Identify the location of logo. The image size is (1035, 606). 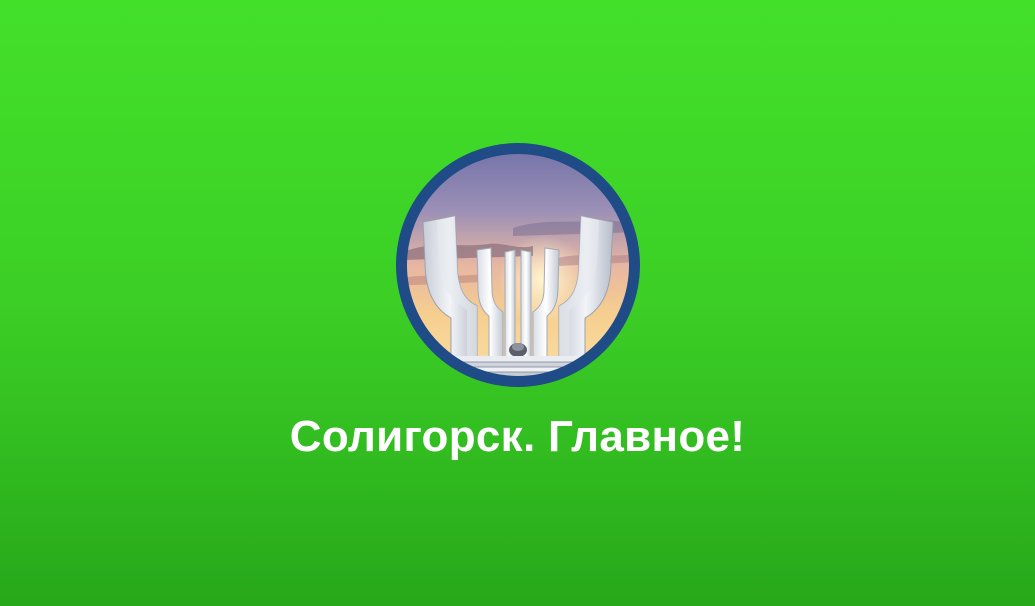
(518, 265).